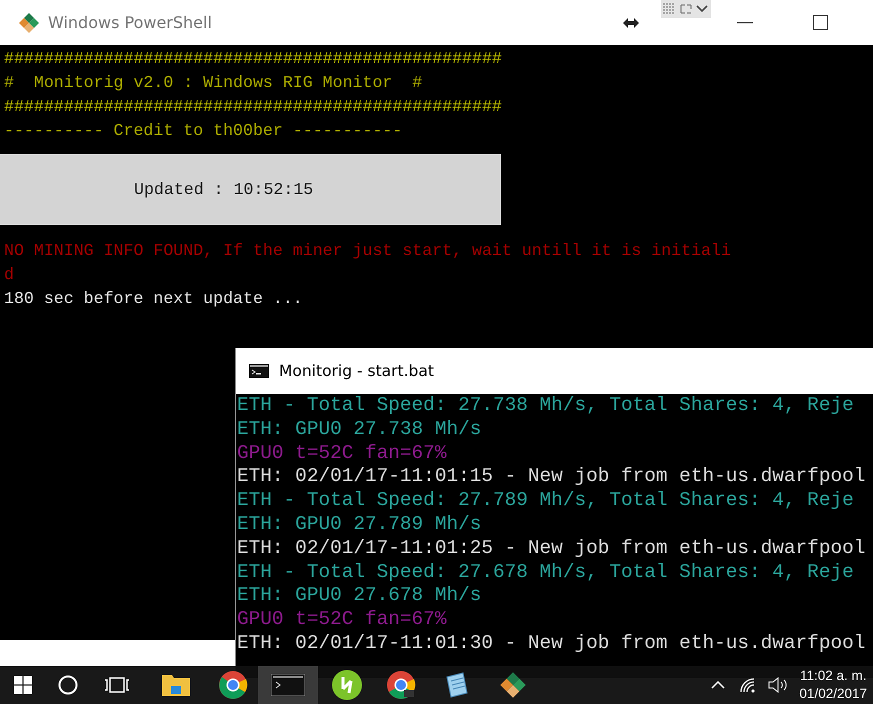  Describe the element at coordinates (130, 22) in the screenshot. I see `window-title: Windows PowerShell` at that location.